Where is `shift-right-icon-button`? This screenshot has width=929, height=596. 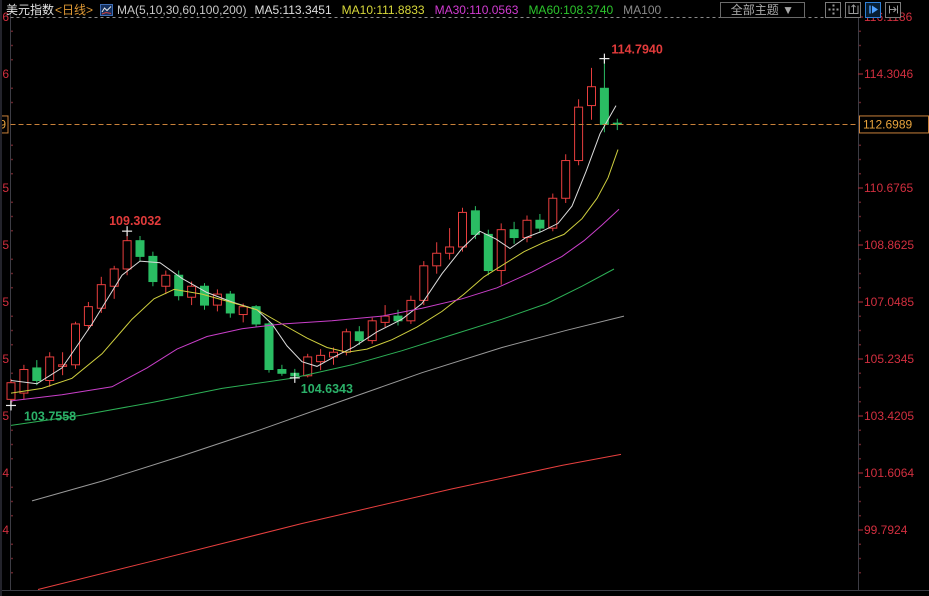 shift-right-icon-button is located at coordinates (893, 9).